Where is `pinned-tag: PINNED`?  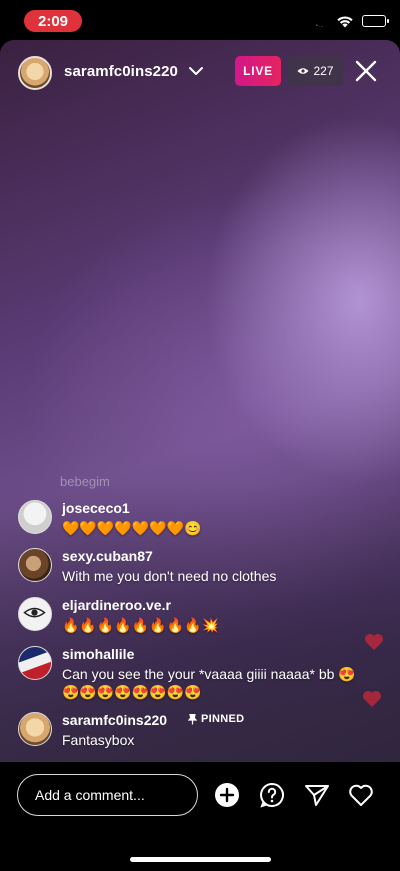
pinned-tag: PINNED is located at coordinates (216, 719).